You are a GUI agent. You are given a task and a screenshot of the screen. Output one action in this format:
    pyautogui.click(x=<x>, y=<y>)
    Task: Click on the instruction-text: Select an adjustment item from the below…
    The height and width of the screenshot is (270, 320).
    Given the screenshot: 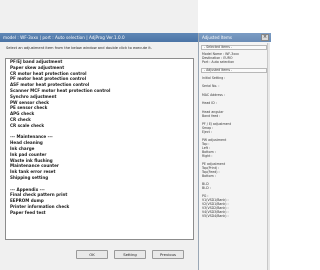 What is the action you would take?
    pyautogui.click(x=79, y=48)
    